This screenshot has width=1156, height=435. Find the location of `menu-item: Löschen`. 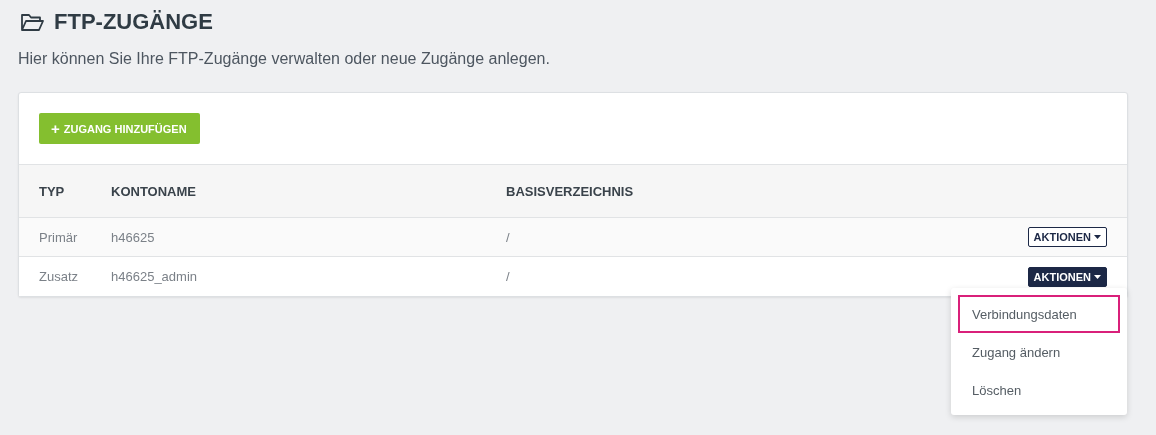

menu-item: Löschen is located at coordinates (1039, 390).